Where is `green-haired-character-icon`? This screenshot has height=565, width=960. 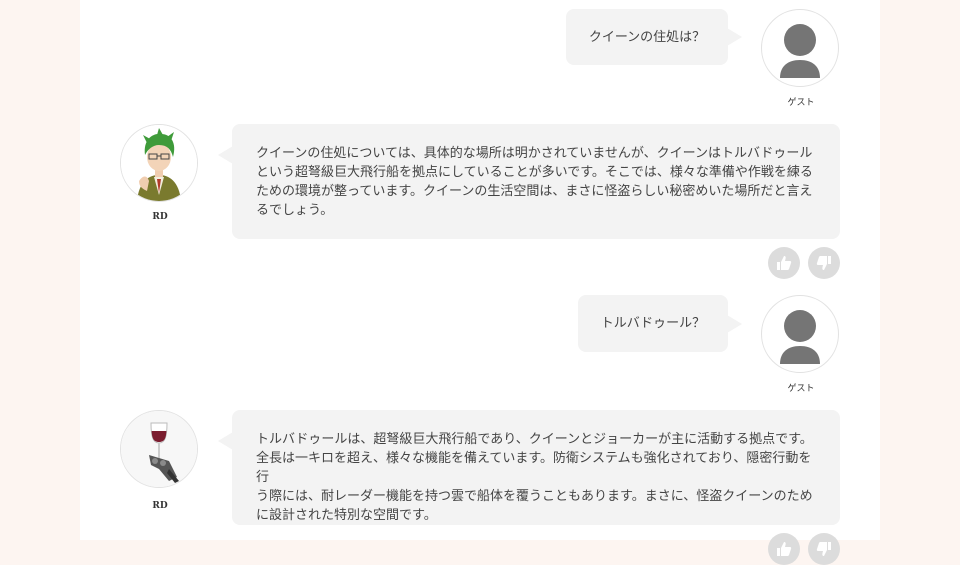 green-haired-character-icon is located at coordinates (159, 163).